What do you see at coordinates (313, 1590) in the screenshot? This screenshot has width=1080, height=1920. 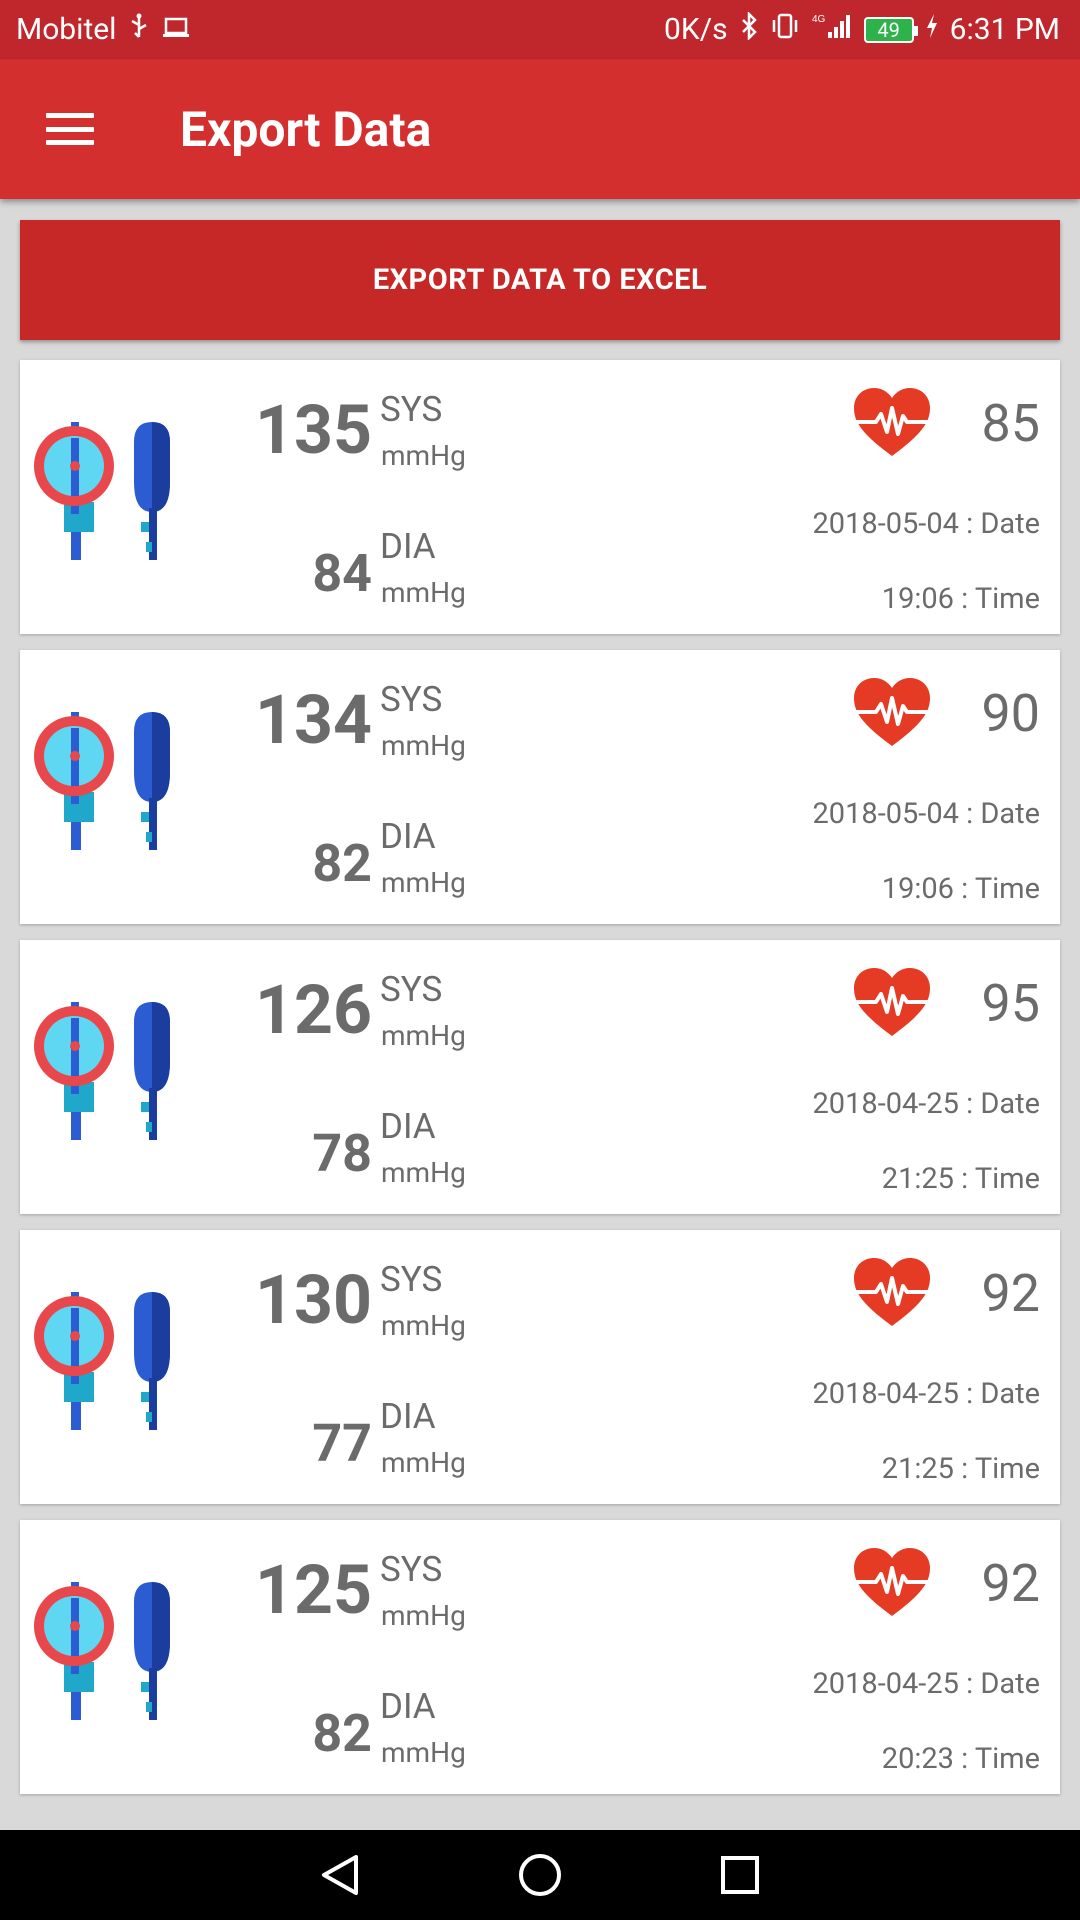 I see `systolic-value: 125` at bounding box center [313, 1590].